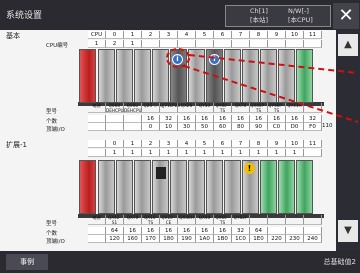 The height and width of the screenshot is (273, 360). I want to click on base-count-row: 16 32 16 16 16 16 16 16 16 32, so click(205, 119).